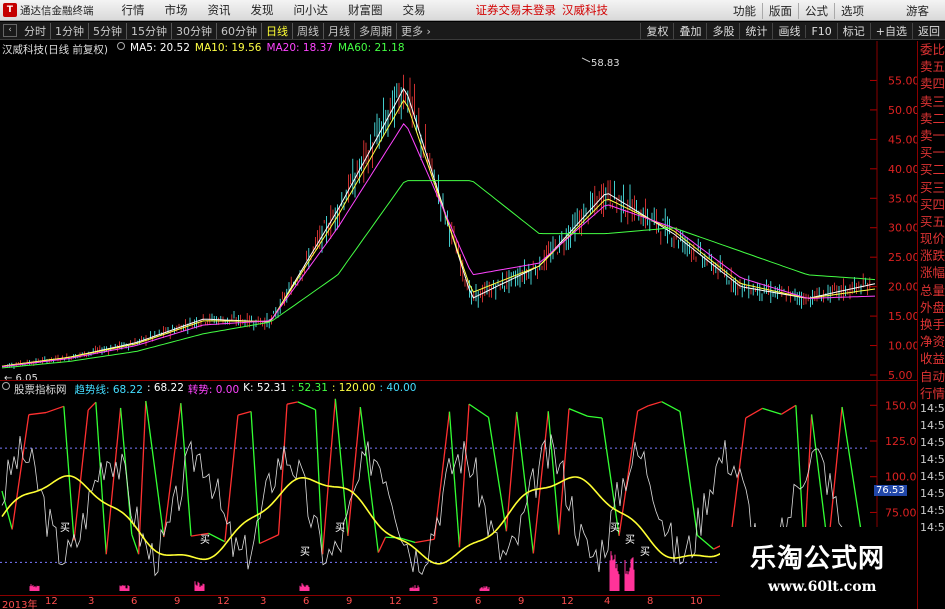  Describe the element at coordinates (311, 10) in the screenshot. I see `menu-ask: 问小达` at that location.